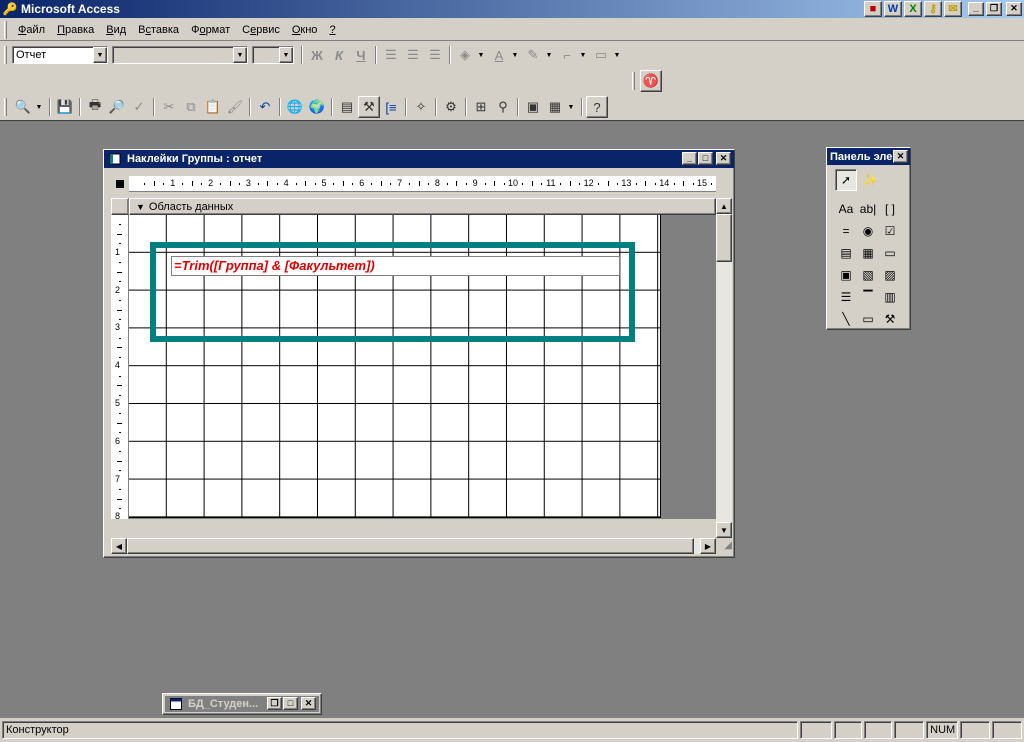 This screenshot has width=1024, height=742. I want to click on textbox-tool-icon: ab|, so click(868, 209).